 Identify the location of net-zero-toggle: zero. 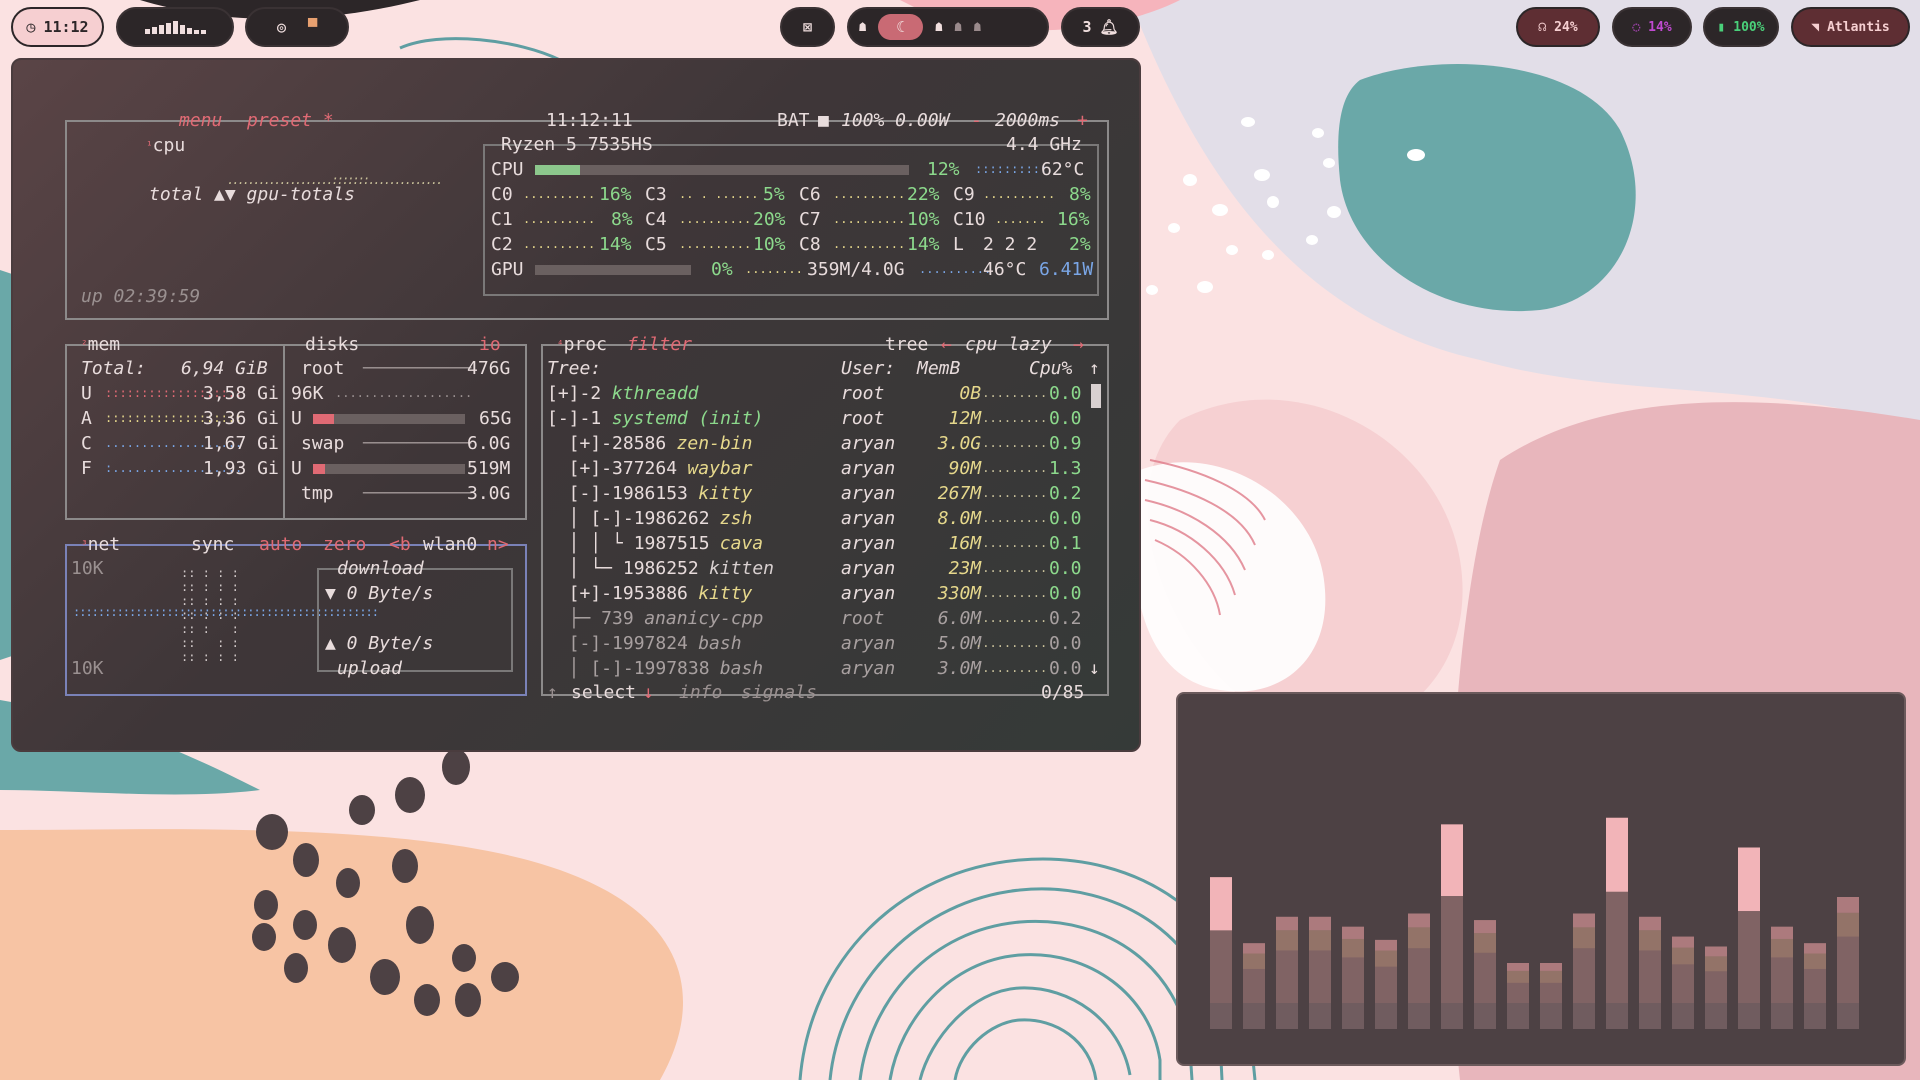
(344, 544).